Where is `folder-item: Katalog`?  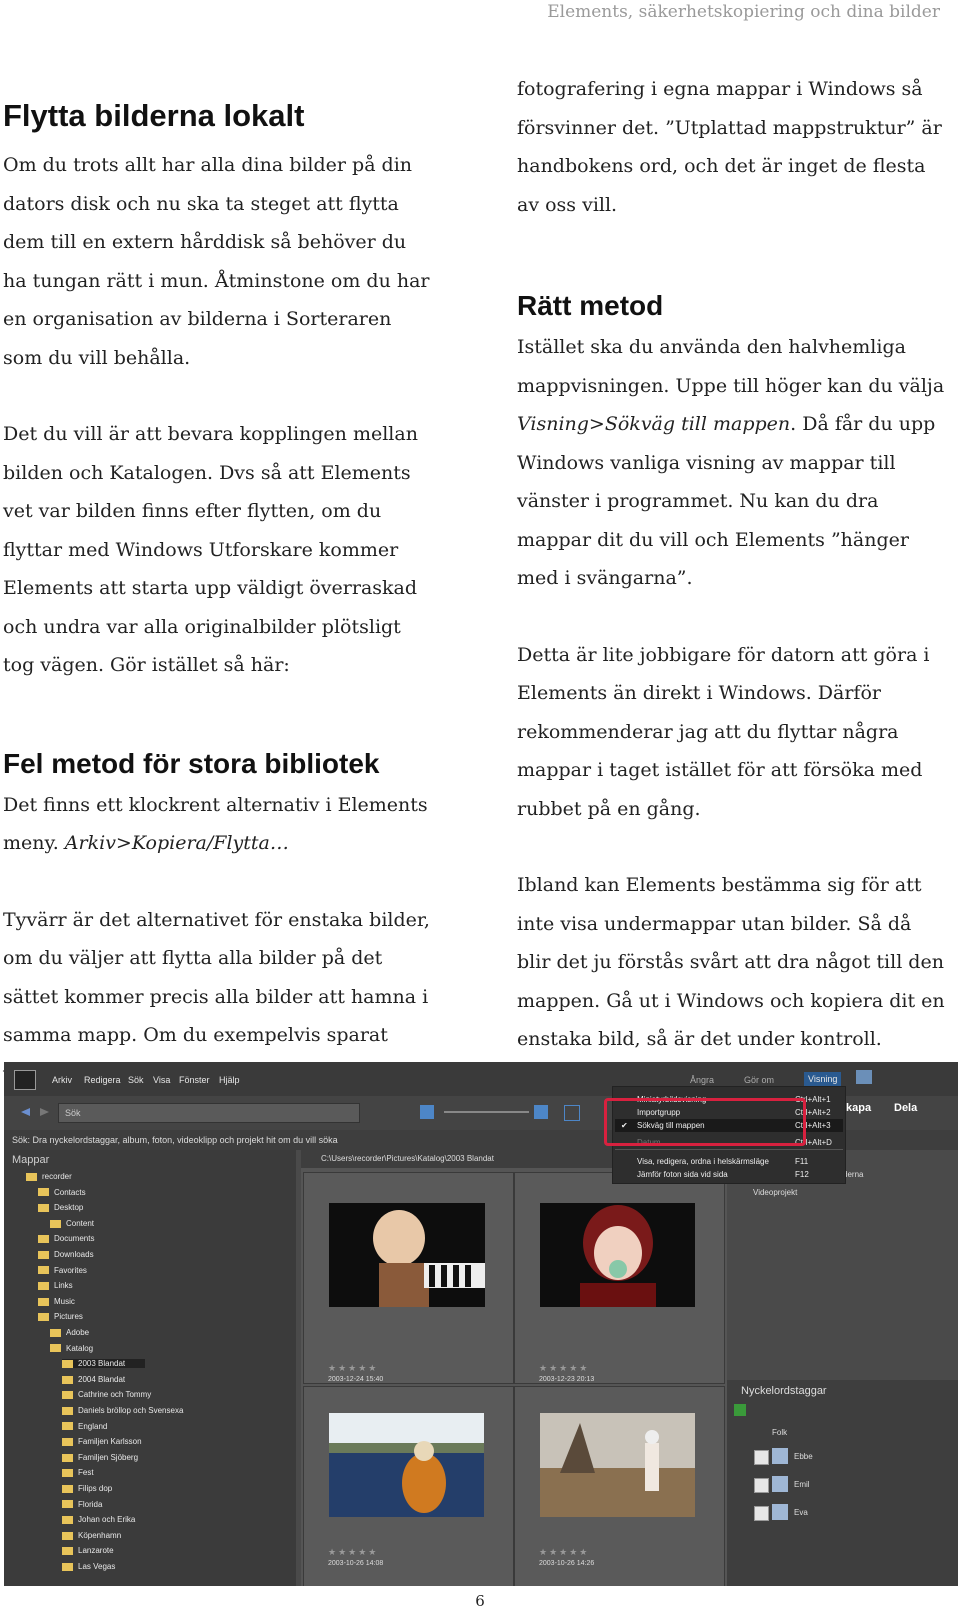
folder-item: Katalog is located at coordinates (71, 1348).